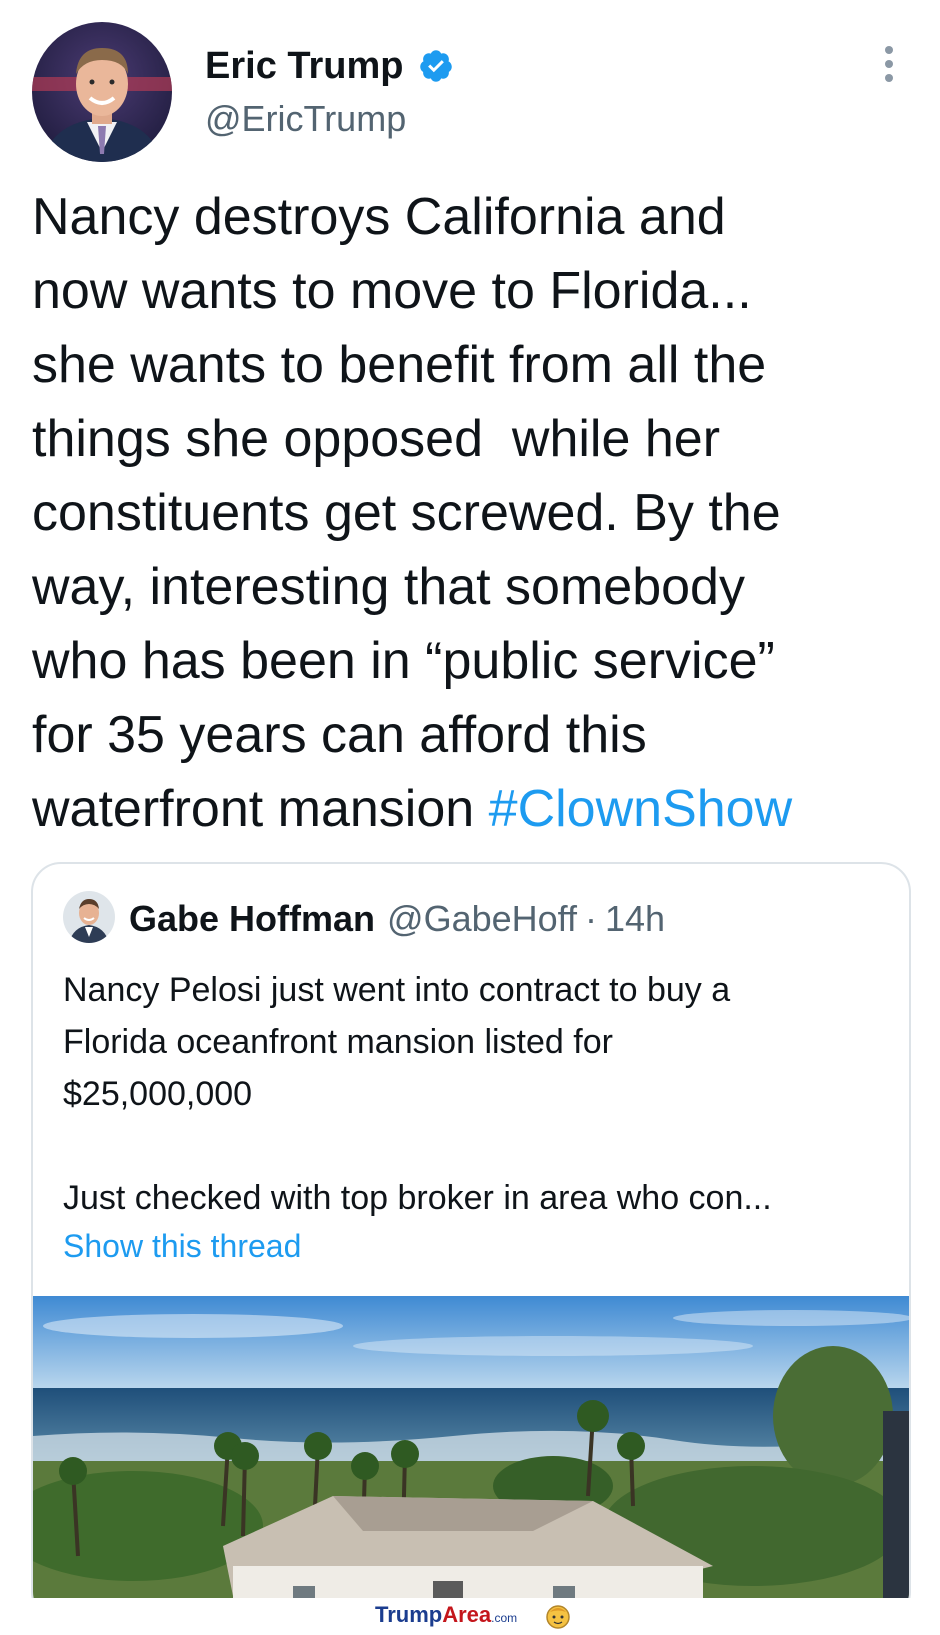  I want to click on watermark-footer: TrumpArea.com, so click(470, 1616).